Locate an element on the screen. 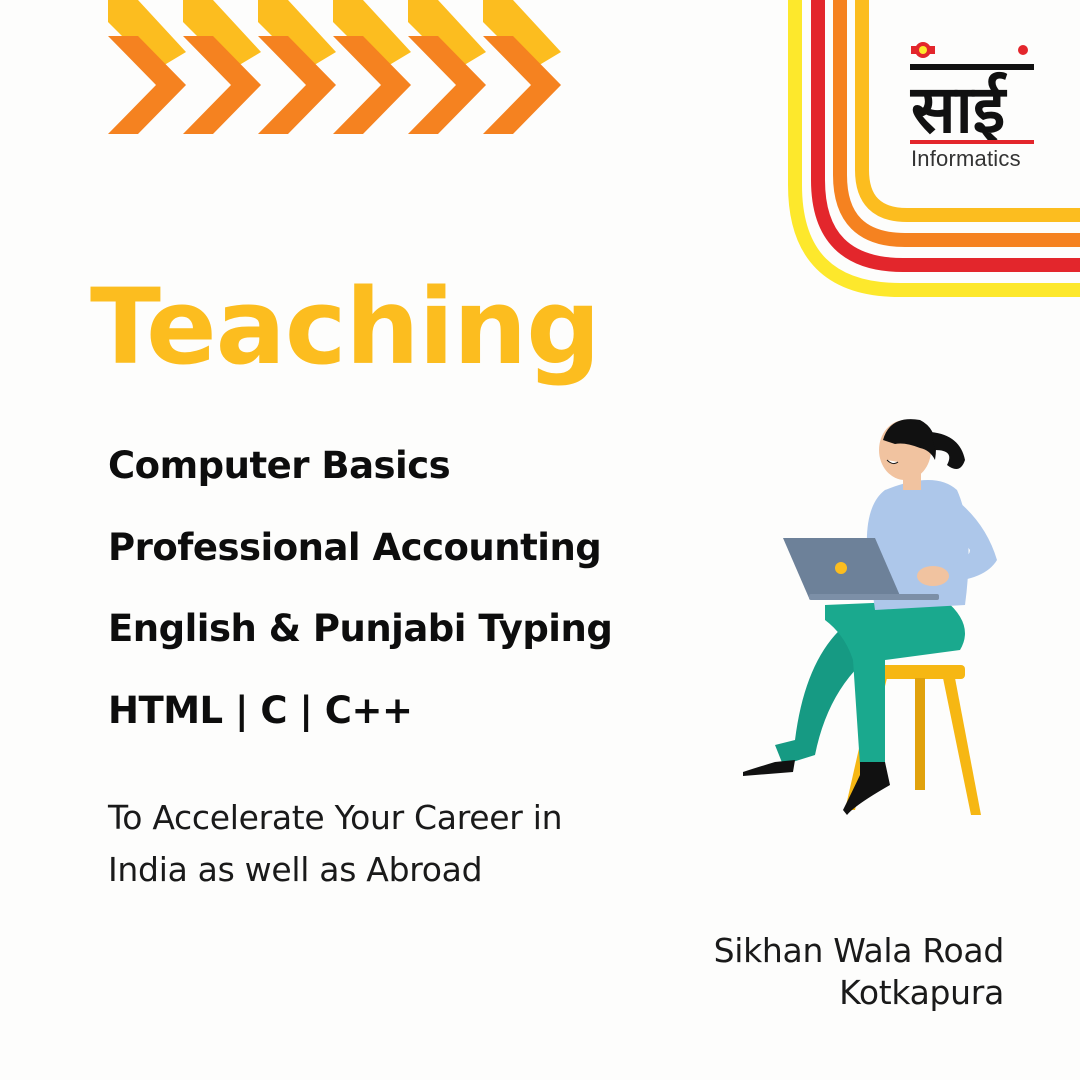  address-line: Kotkapura is located at coordinates (921, 992).